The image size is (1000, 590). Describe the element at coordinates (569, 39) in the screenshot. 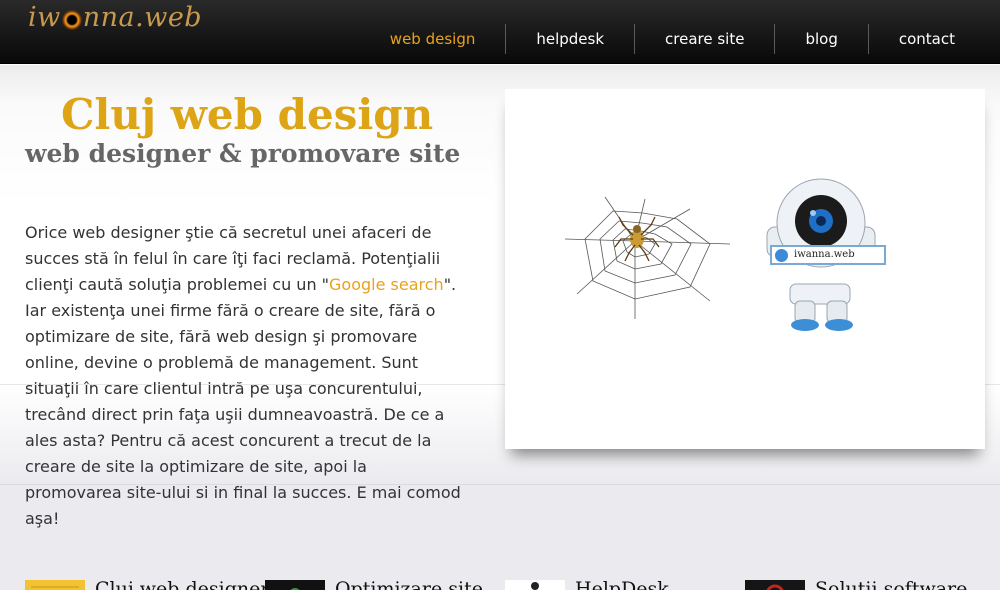

I see `nav-item-helpdesk: helpdesk` at that location.